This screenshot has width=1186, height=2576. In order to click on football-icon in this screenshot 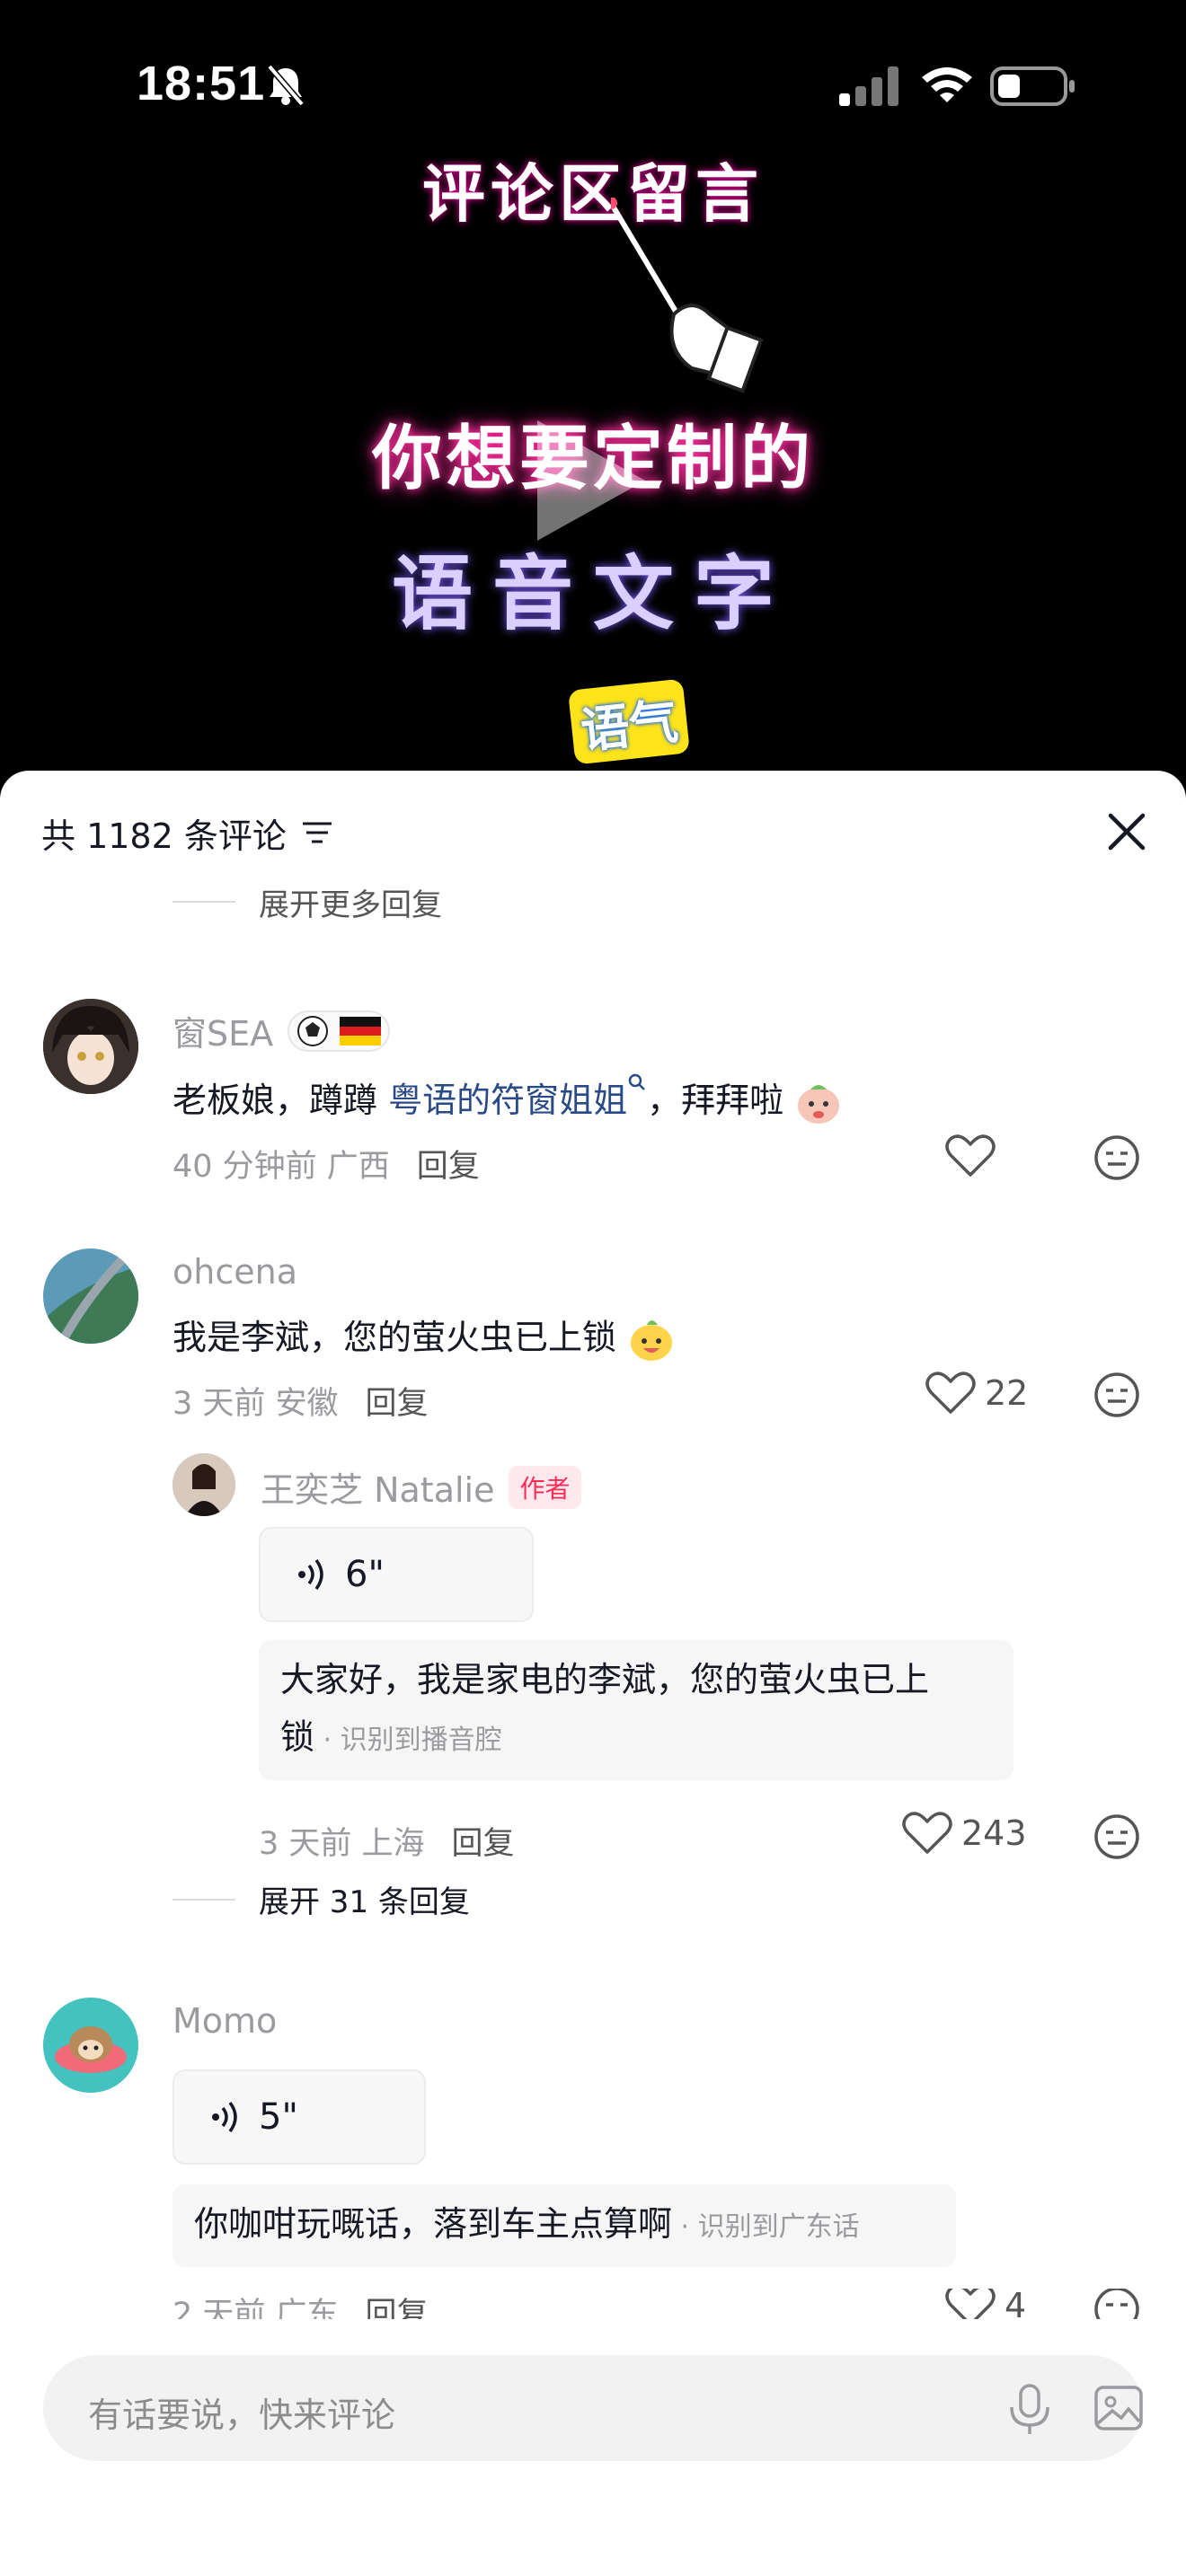, I will do `click(313, 1030)`.